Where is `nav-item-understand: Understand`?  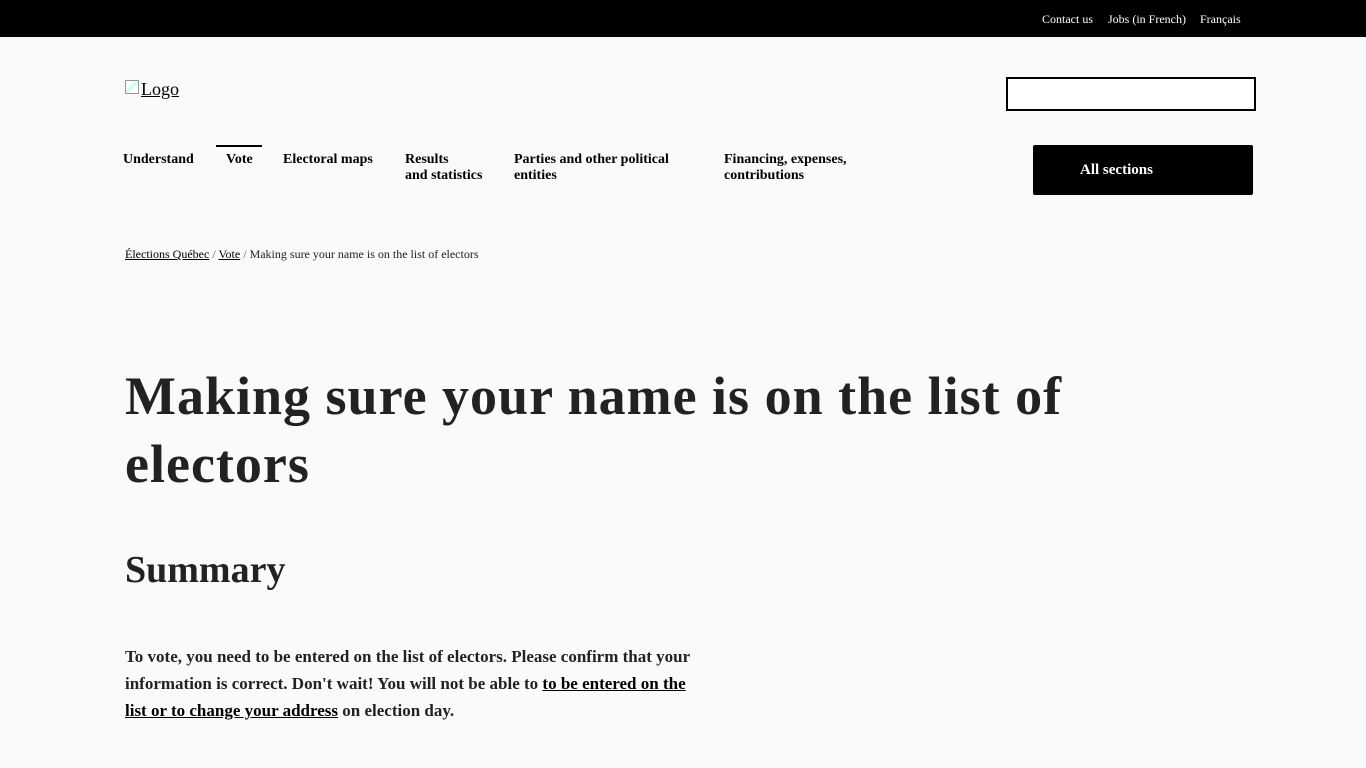 nav-item-understand: Understand is located at coordinates (158, 160).